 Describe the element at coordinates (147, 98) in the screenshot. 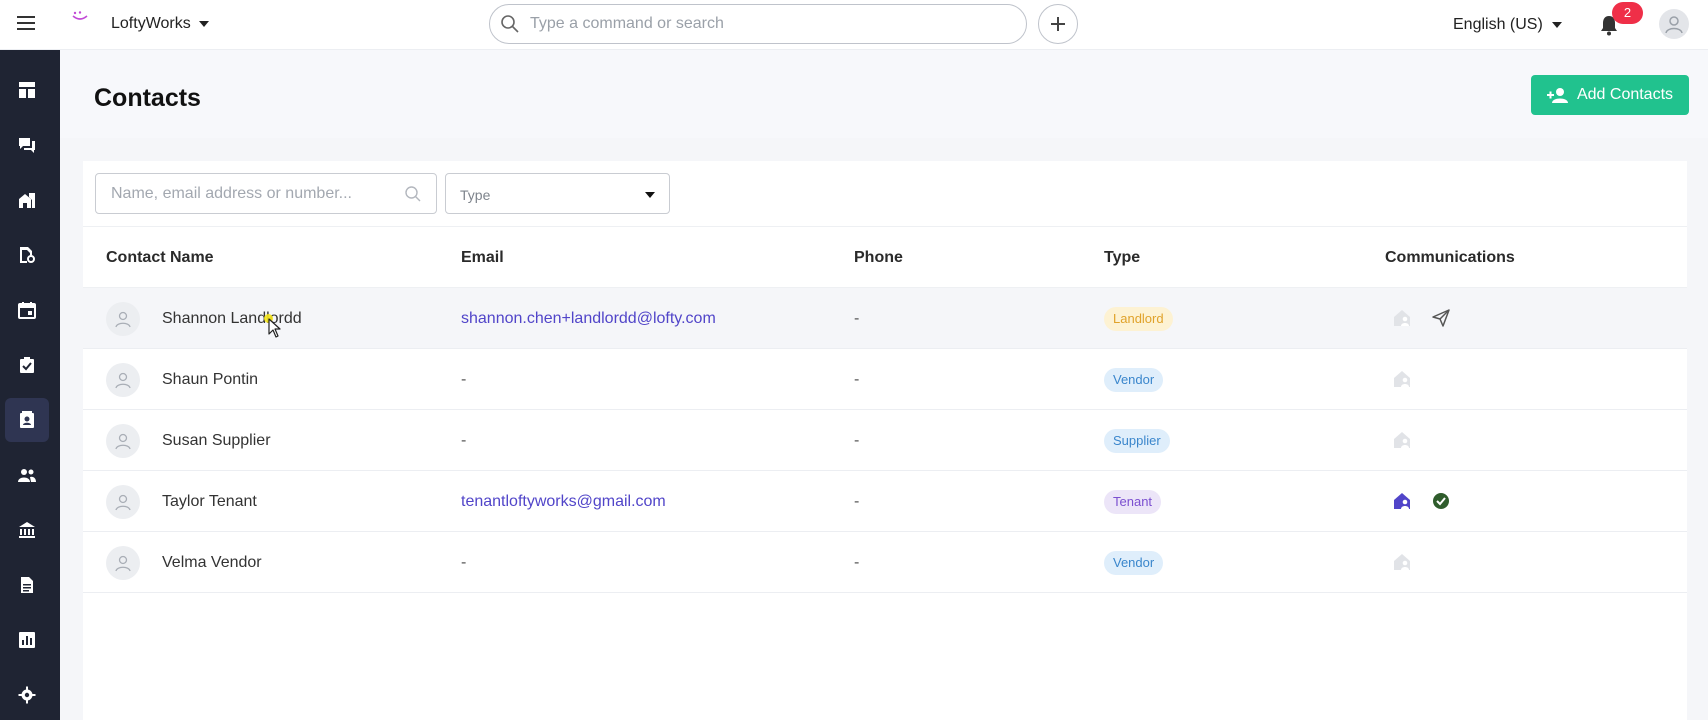

I see `page-title: Contacts` at that location.